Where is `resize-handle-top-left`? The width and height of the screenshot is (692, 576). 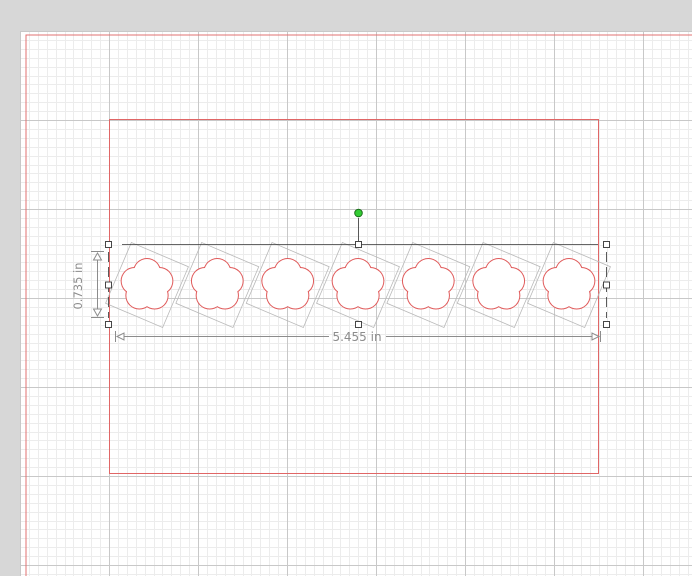 resize-handle-top-left is located at coordinates (108, 244).